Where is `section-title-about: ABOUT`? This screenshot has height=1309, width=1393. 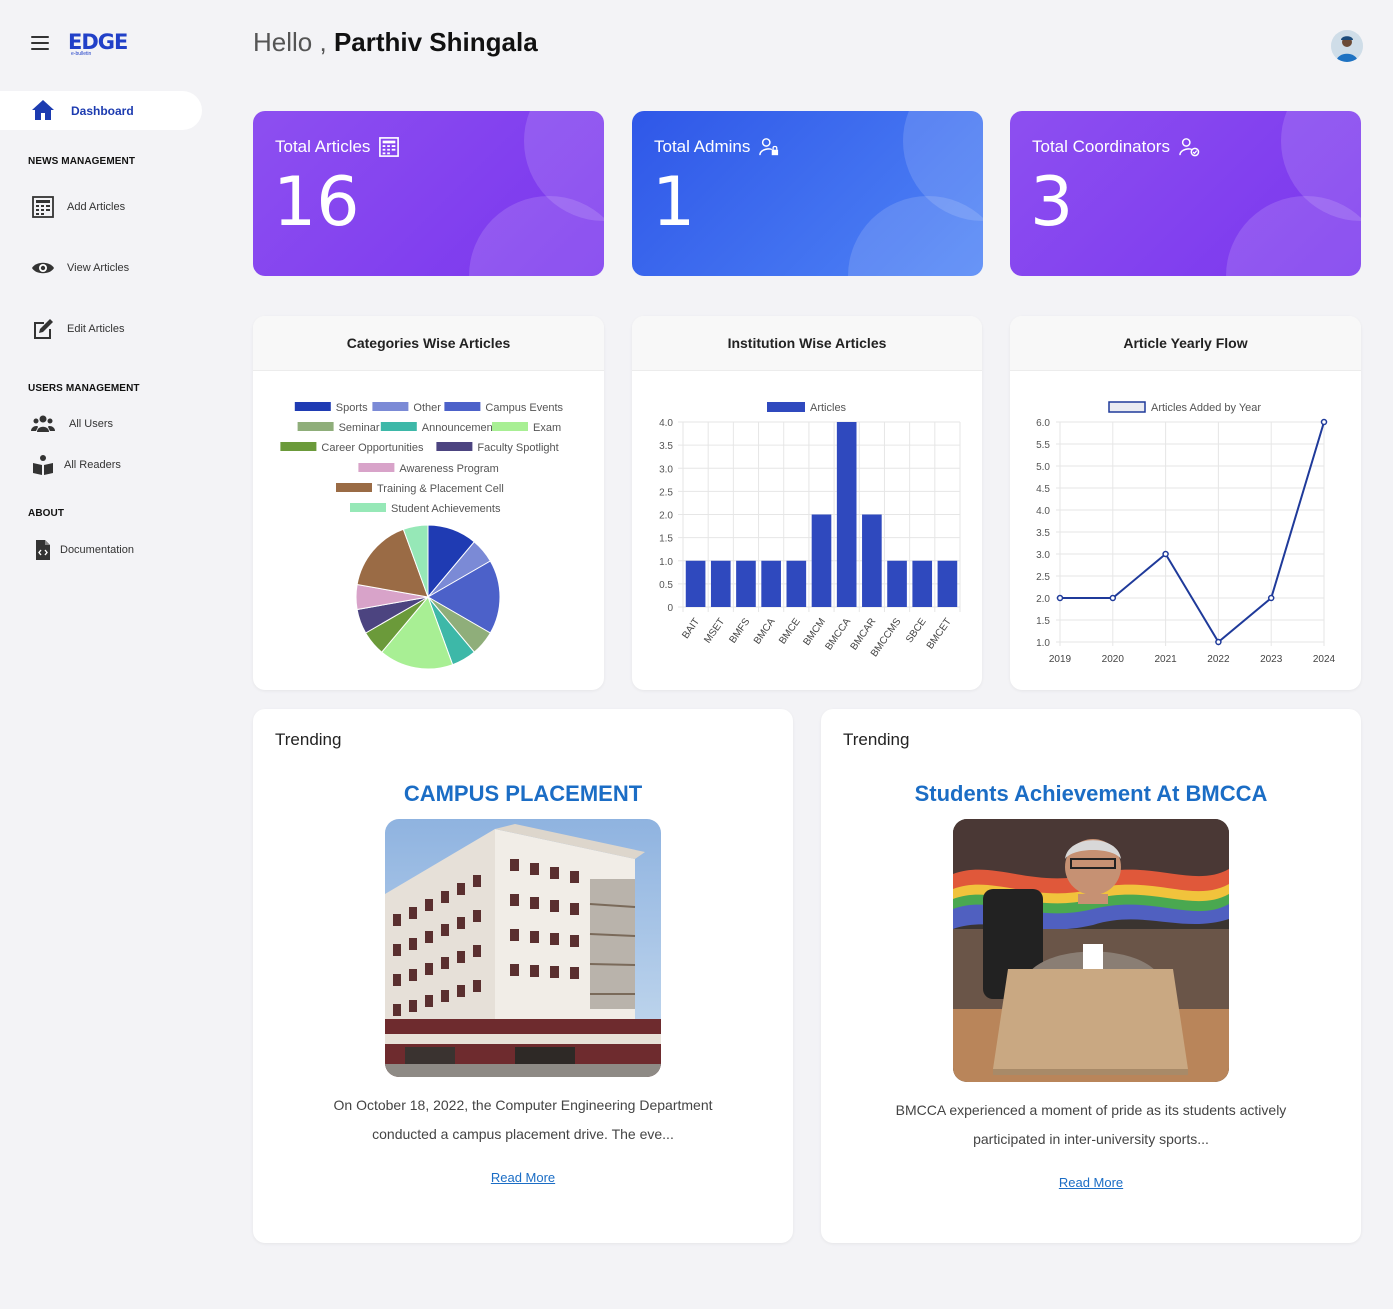 section-title-about: ABOUT is located at coordinates (46, 513).